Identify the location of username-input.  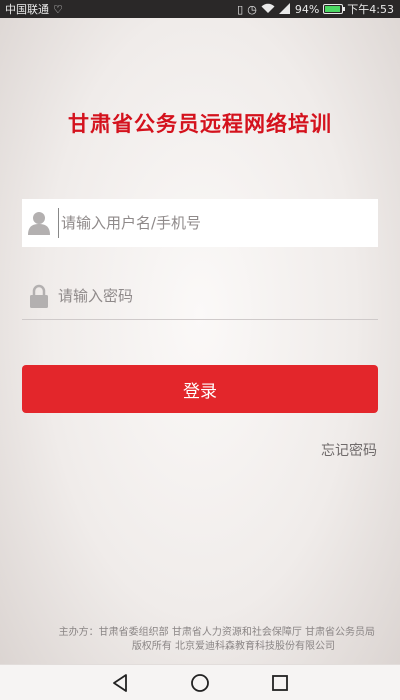
(208, 223).